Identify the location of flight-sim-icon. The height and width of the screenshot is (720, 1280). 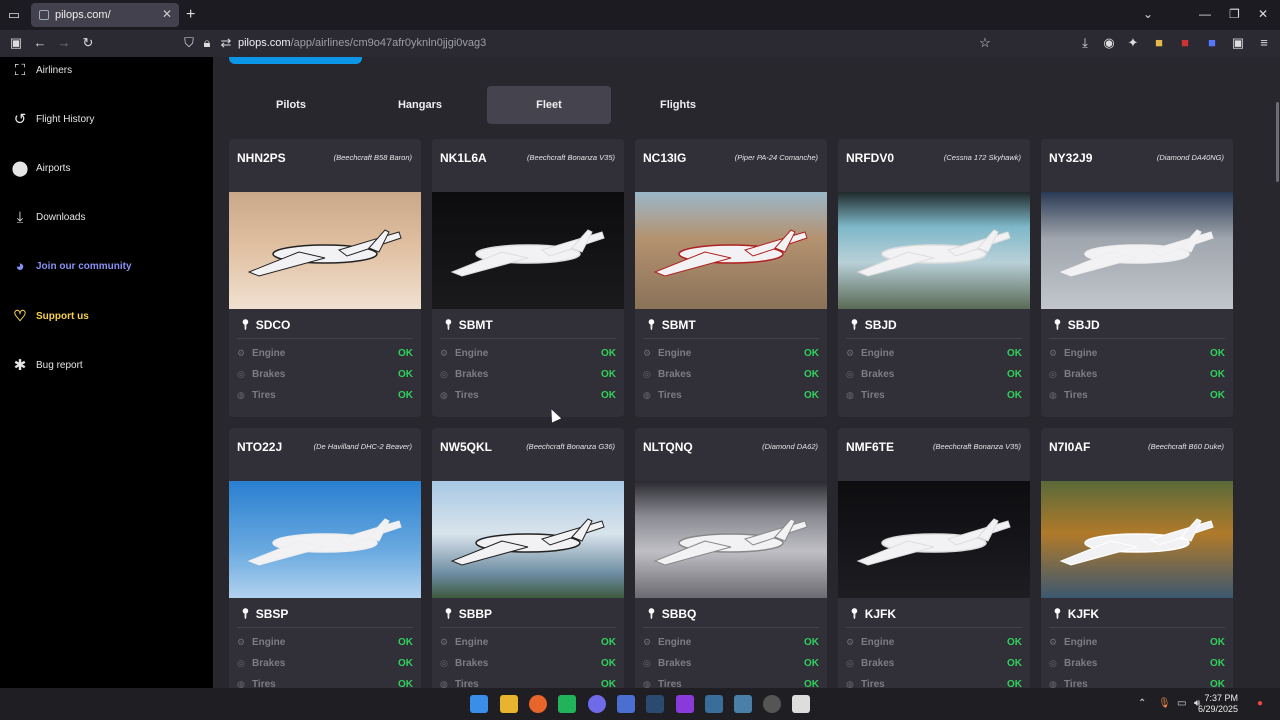
(743, 704).